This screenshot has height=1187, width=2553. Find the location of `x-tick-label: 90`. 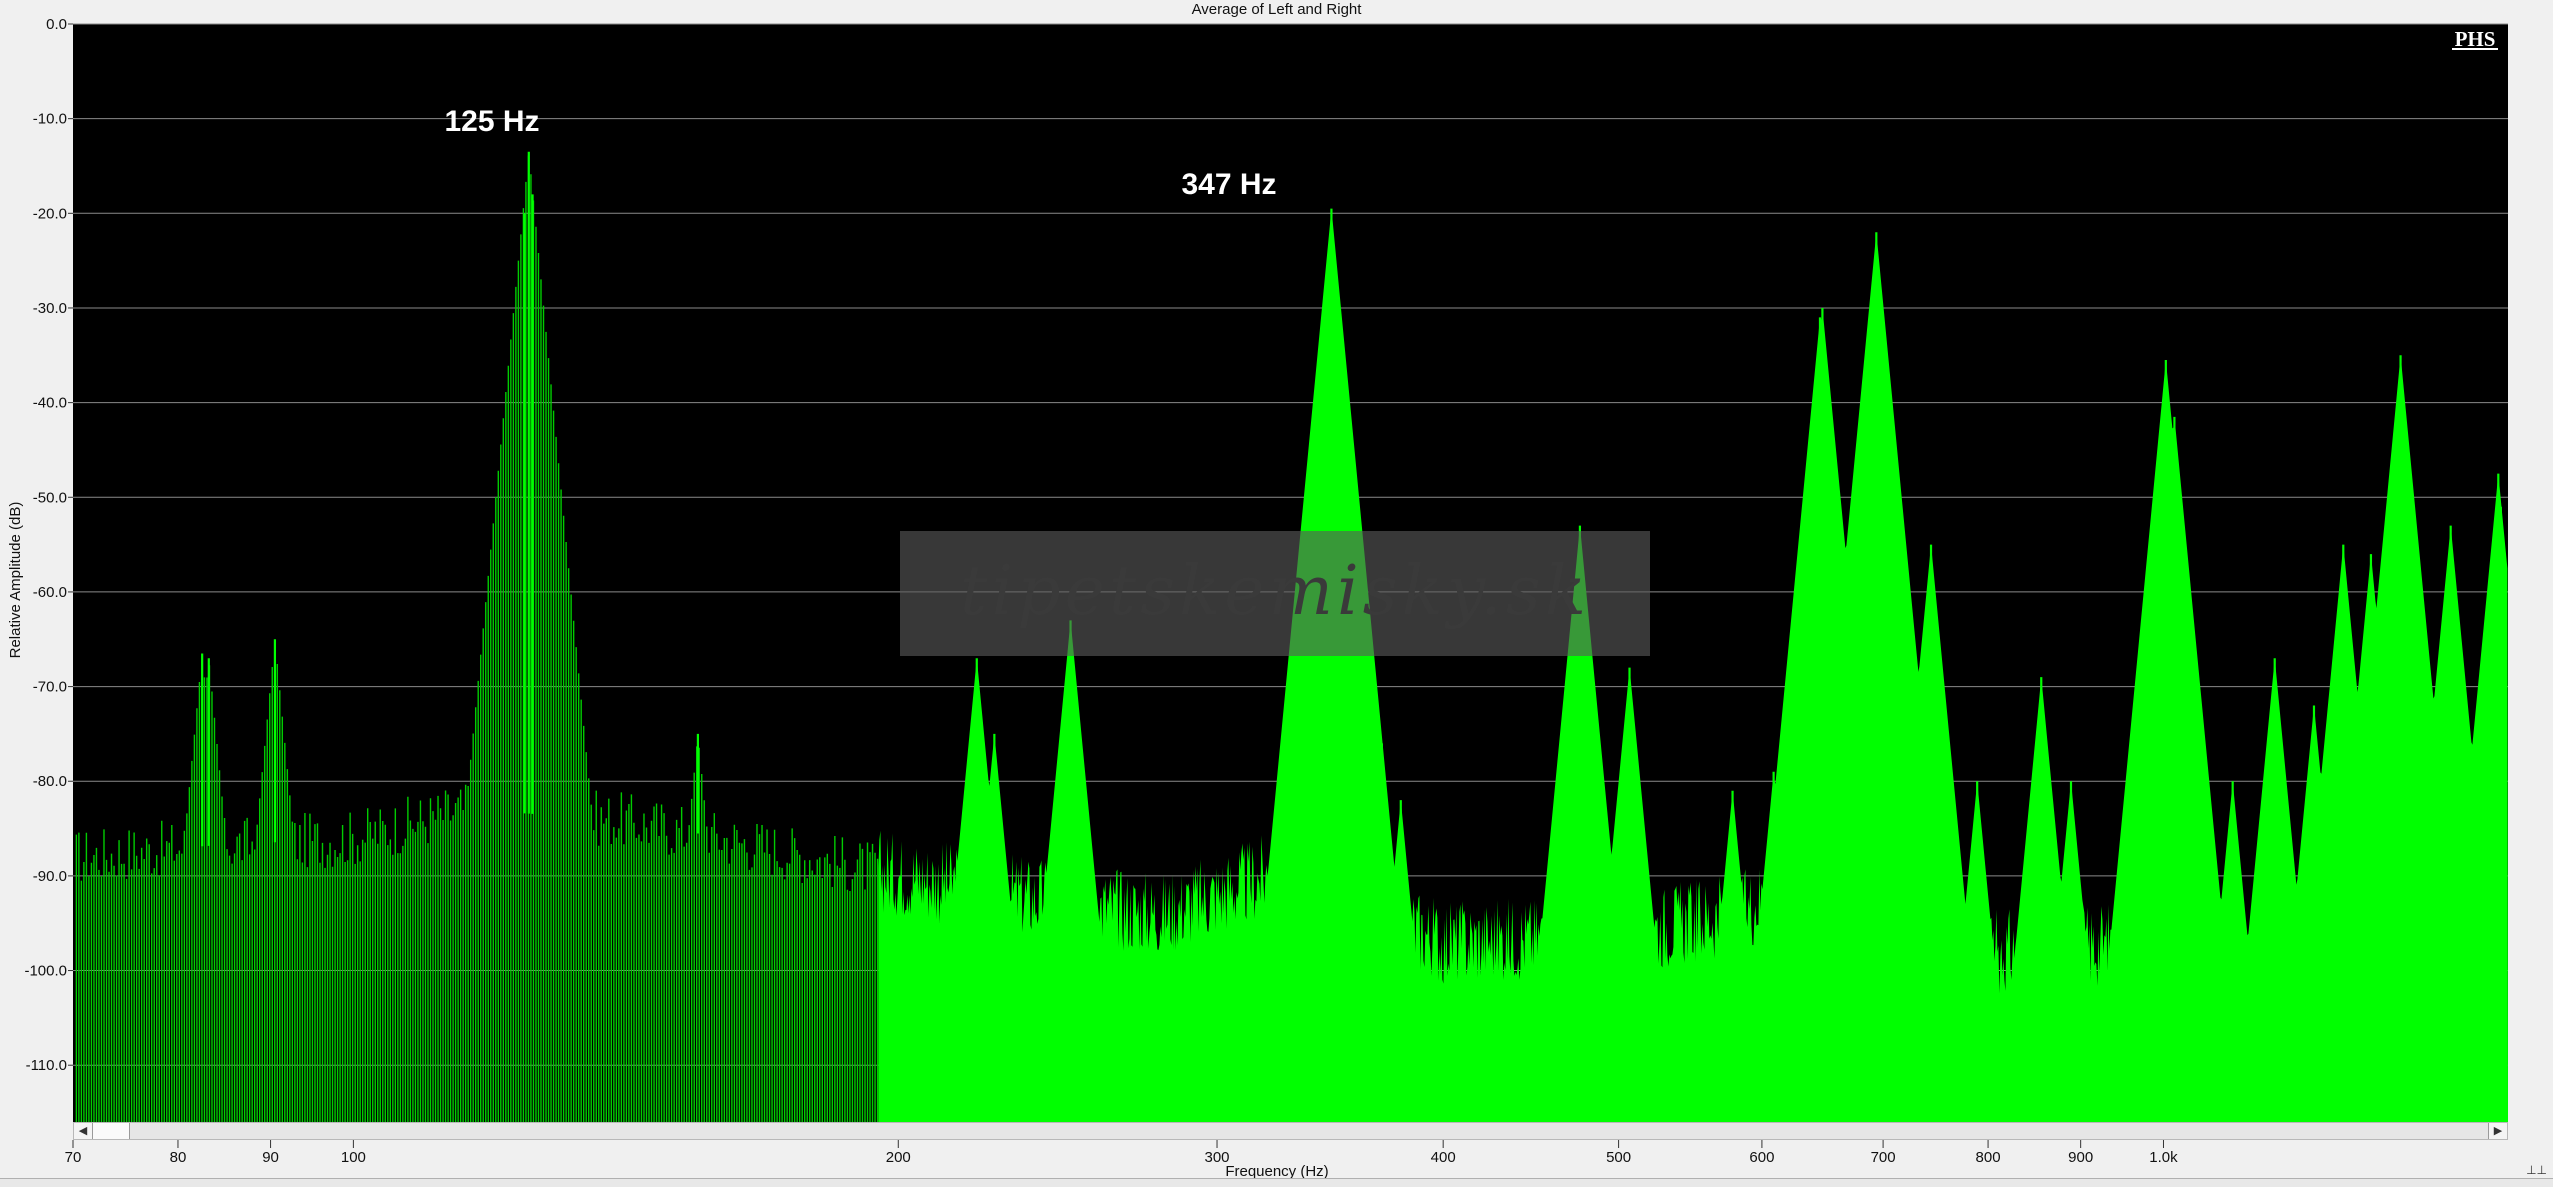

x-tick-label: 90 is located at coordinates (270, 1157).